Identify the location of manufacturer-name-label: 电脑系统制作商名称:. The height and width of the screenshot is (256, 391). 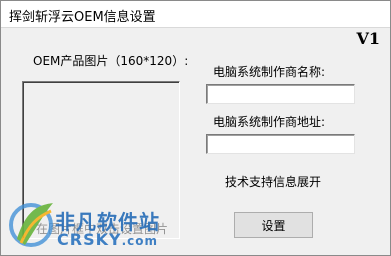
(269, 72).